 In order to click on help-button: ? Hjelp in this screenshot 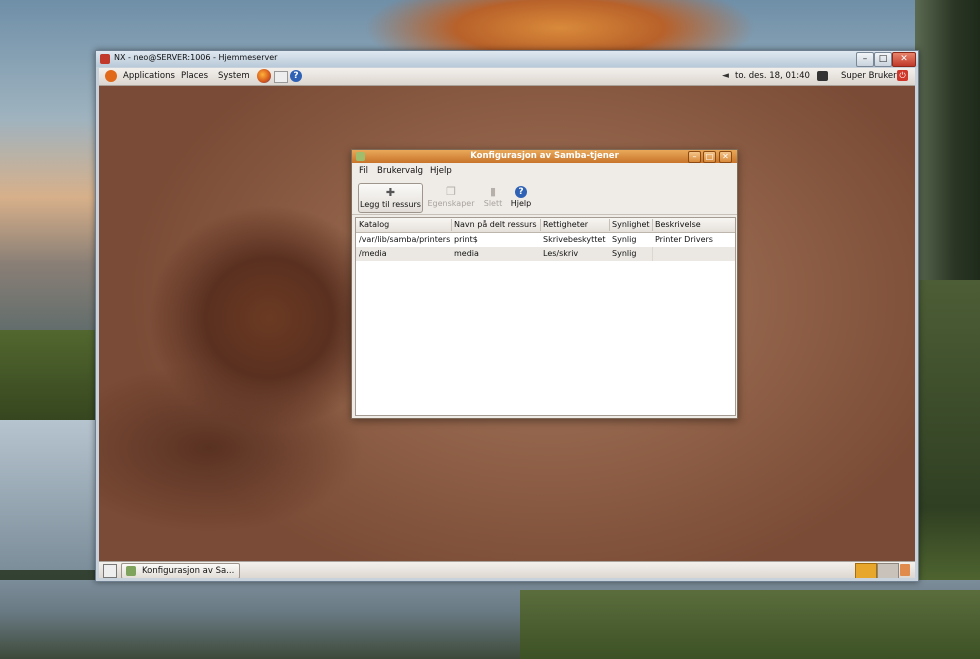, I will do `click(521, 197)`.